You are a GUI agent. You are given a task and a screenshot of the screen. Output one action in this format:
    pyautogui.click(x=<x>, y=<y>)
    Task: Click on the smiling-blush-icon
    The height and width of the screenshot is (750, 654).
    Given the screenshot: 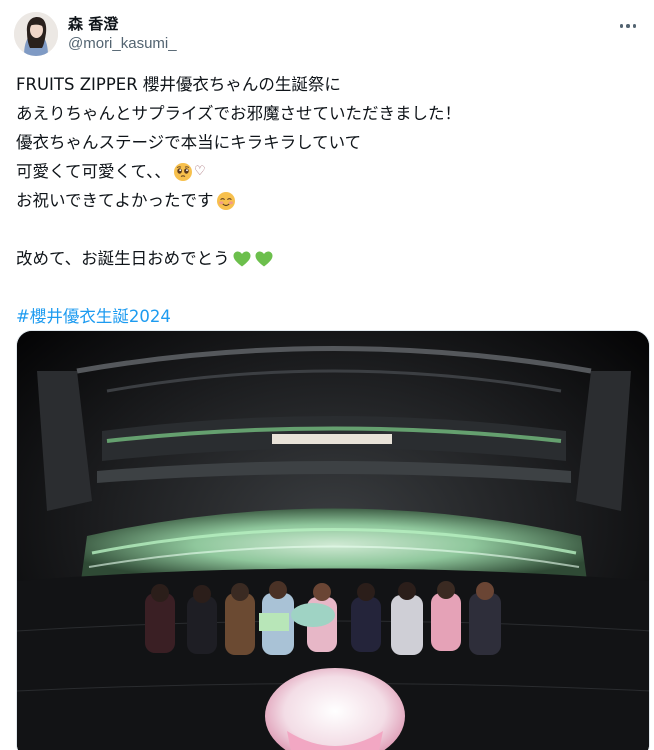 What is the action you would take?
    pyautogui.click(x=226, y=201)
    